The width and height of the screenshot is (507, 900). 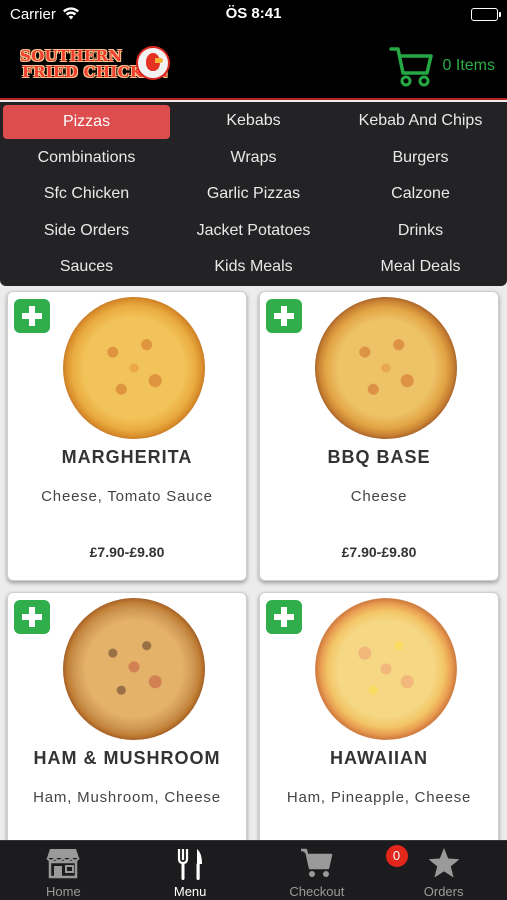 What do you see at coordinates (190, 866) in the screenshot?
I see `fork-knife-icon` at bounding box center [190, 866].